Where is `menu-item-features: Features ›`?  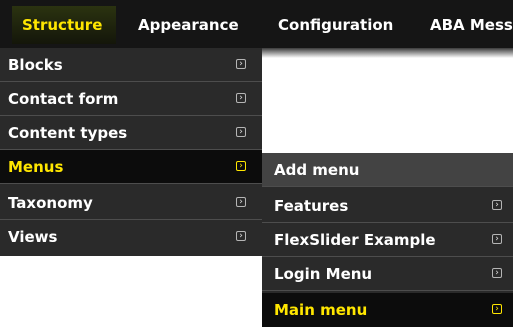 menu-item-features: Features › is located at coordinates (387, 206).